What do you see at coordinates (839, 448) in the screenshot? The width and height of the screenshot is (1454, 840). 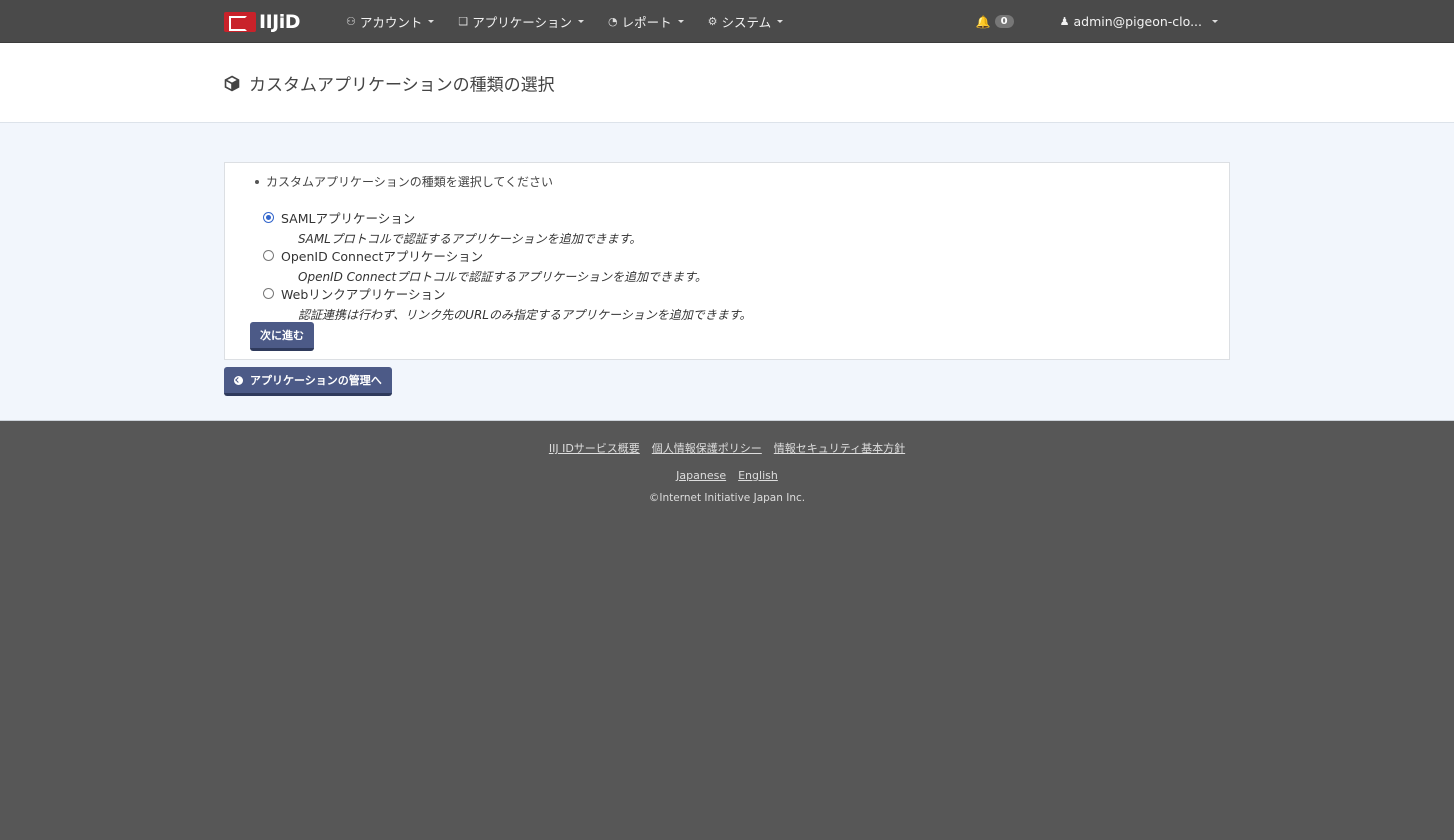 I see `footer-link-security-policy: 情報セキュリティ基本方針` at bounding box center [839, 448].